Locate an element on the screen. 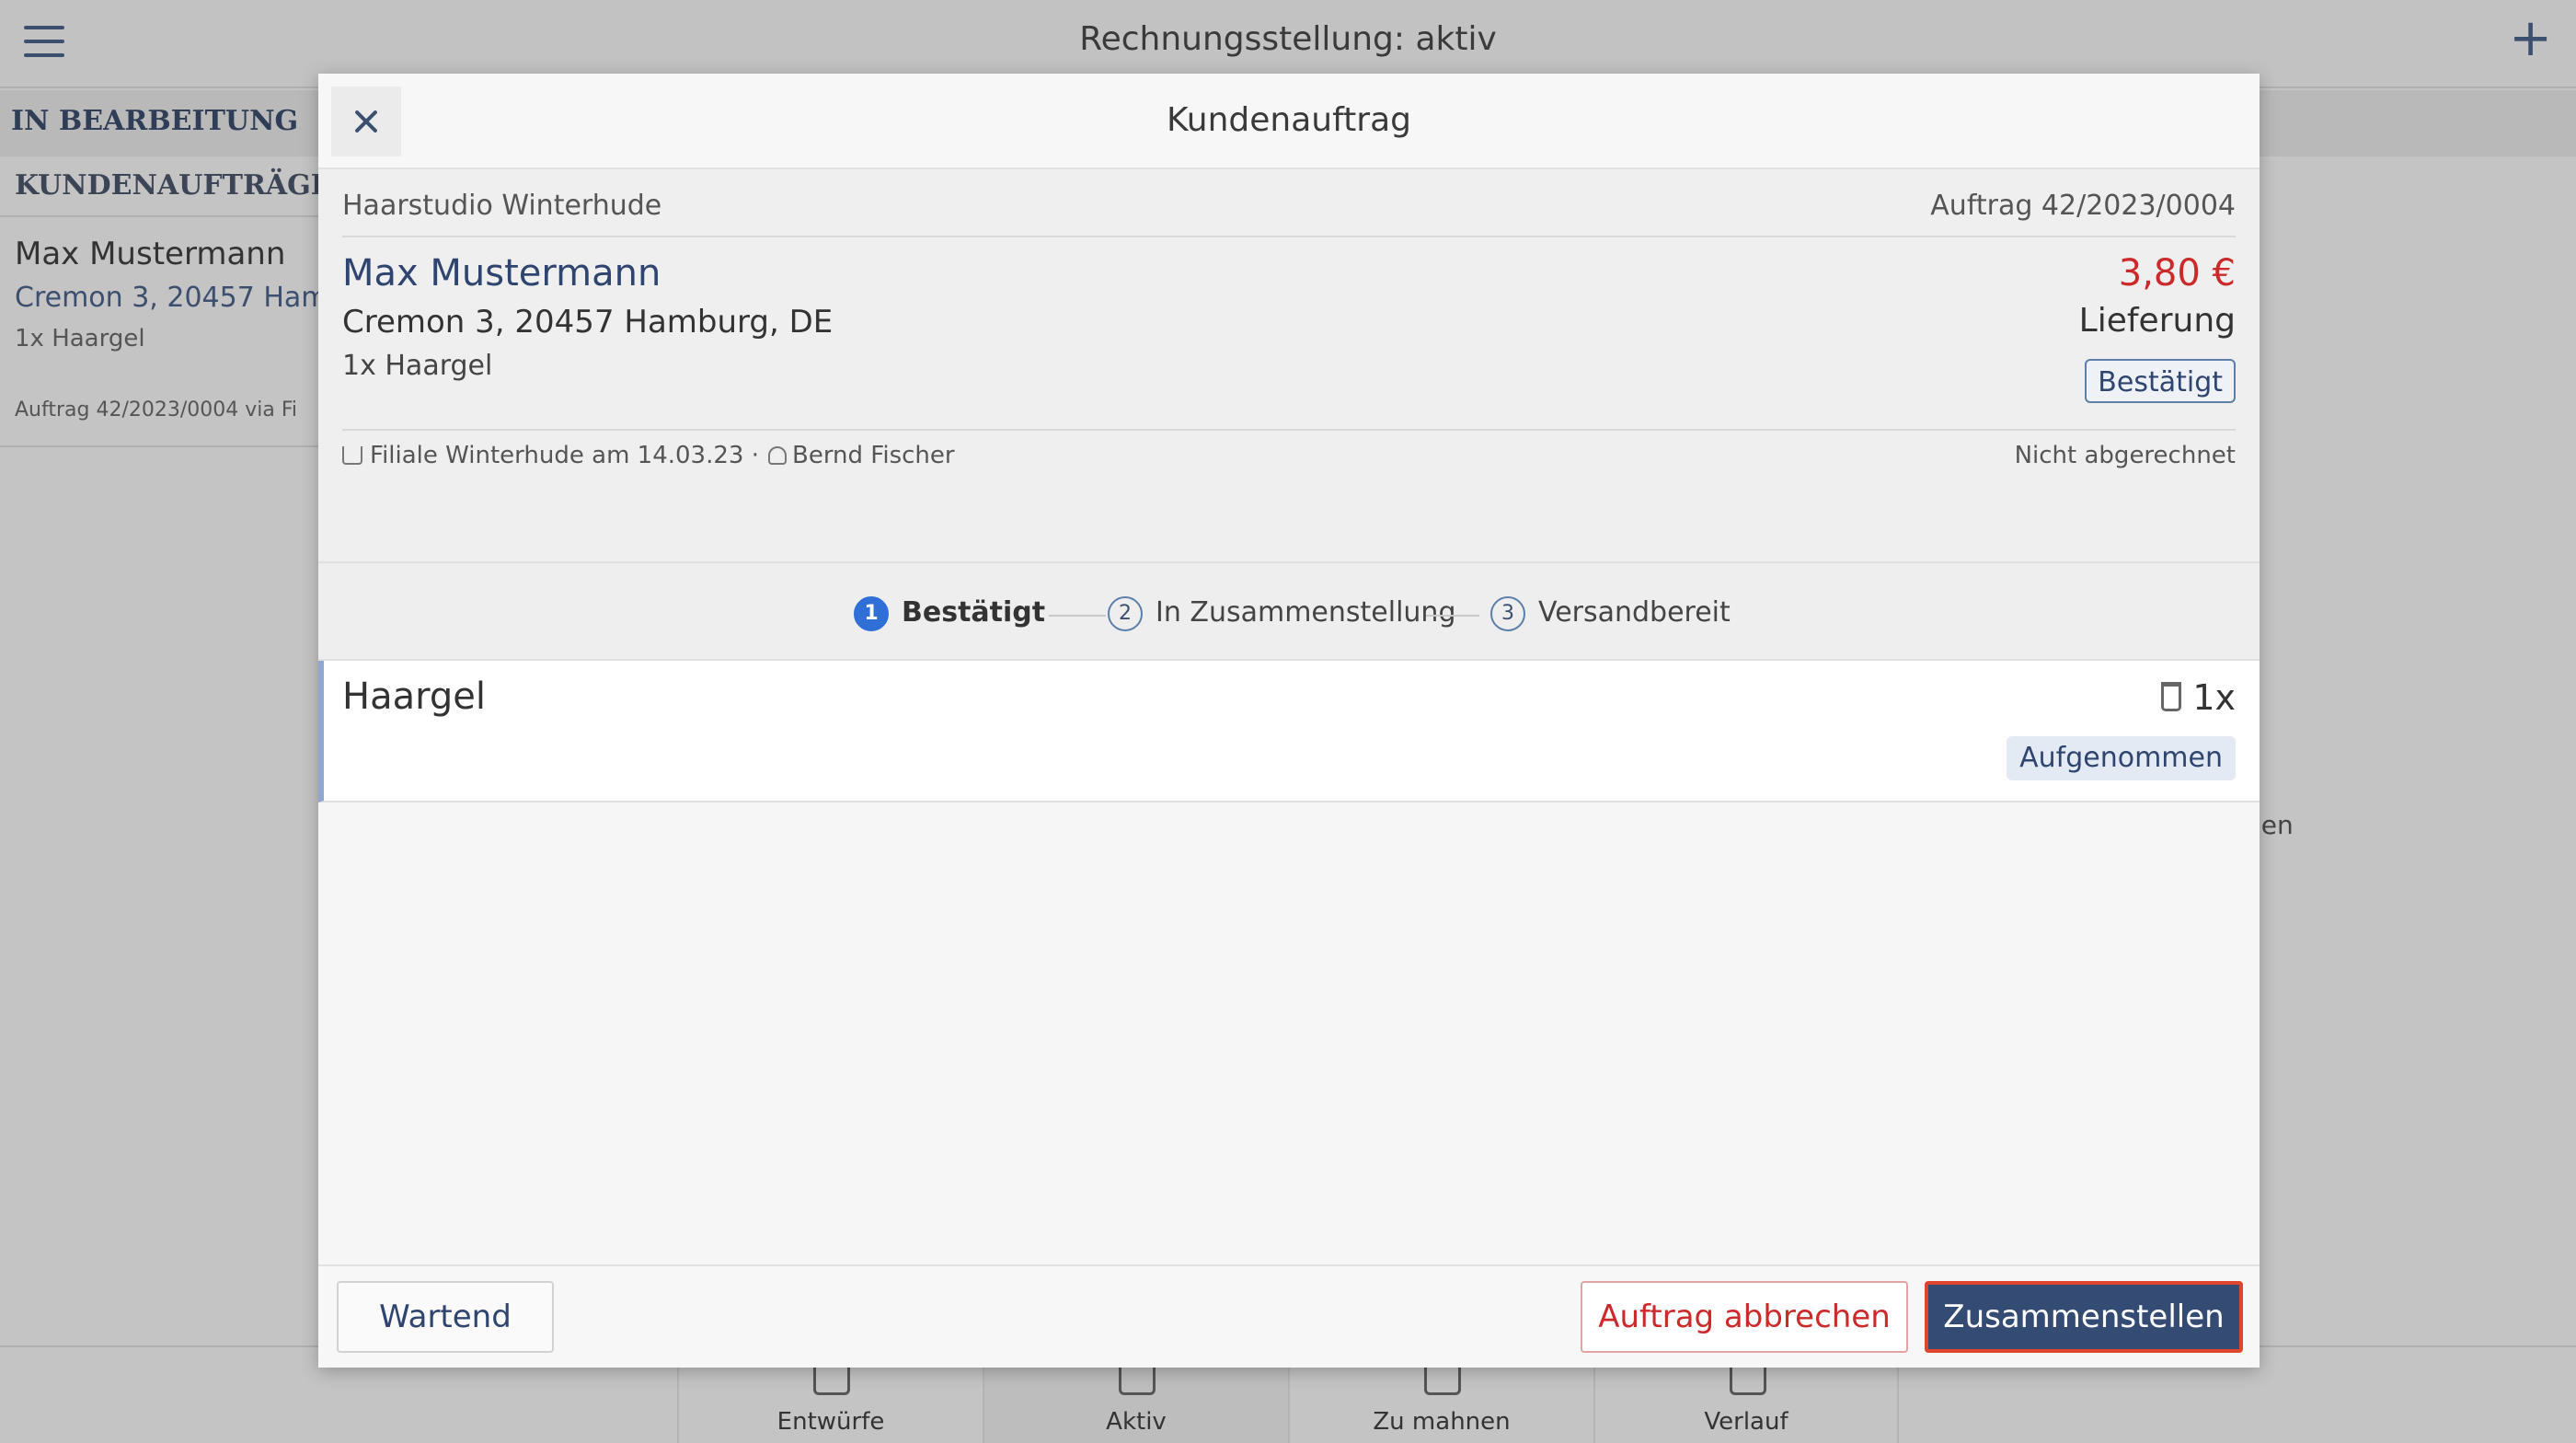  customer-name: Max Mustermann is located at coordinates (501, 273).